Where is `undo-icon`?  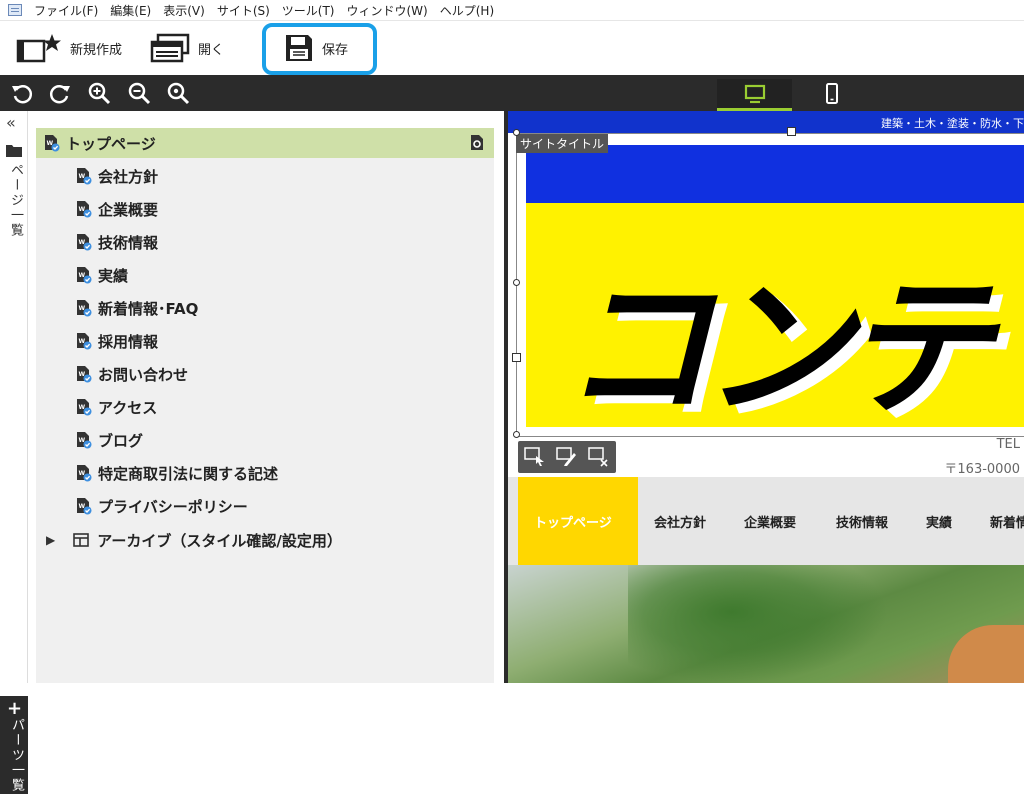
undo-icon is located at coordinates (22, 93).